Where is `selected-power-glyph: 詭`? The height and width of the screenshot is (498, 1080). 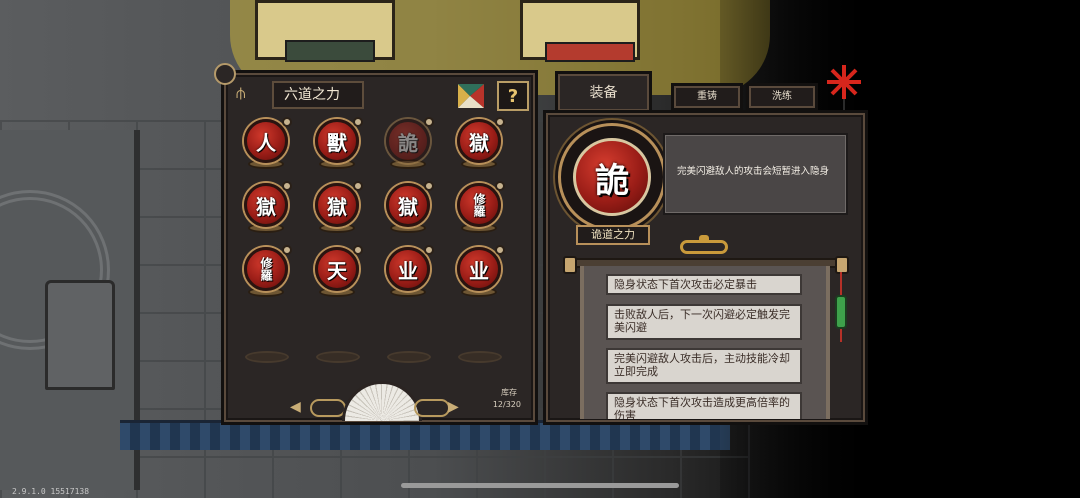
selected-power-glyph: 詭 is located at coordinates (612, 177).